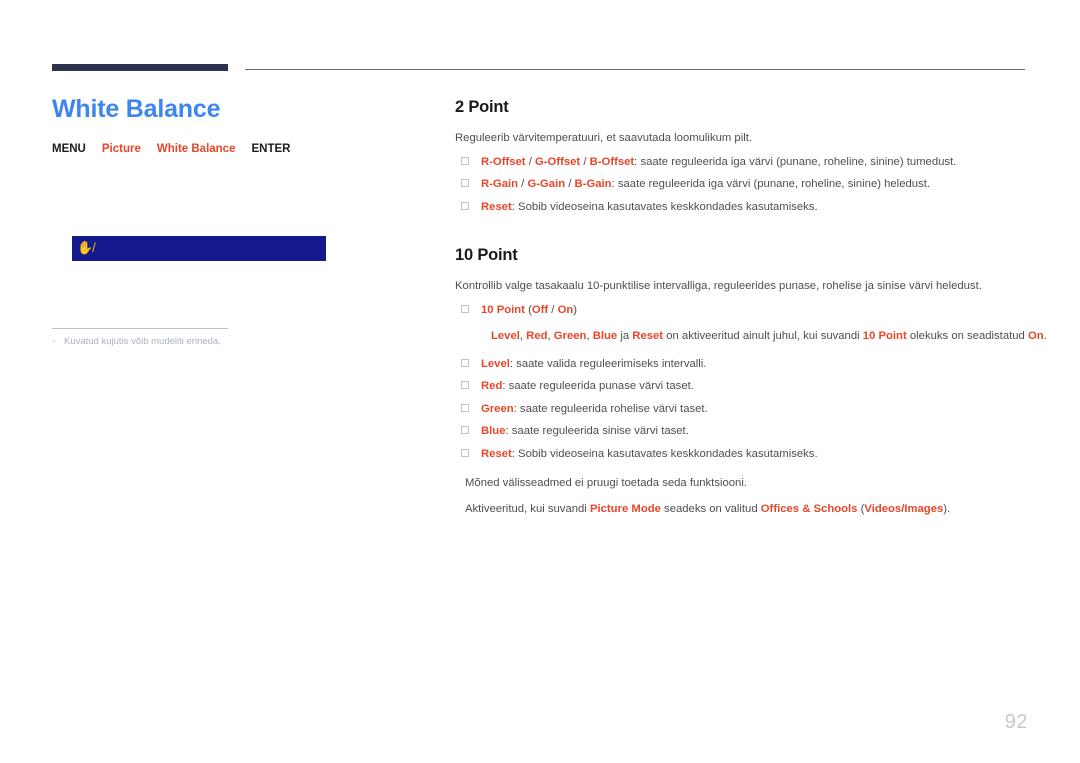 This screenshot has width=1080, height=763. What do you see at coordinates (482, 107) in the screenshot?
I see `section-heading-2-point: 2 Point` at bounding box center [482, 107].